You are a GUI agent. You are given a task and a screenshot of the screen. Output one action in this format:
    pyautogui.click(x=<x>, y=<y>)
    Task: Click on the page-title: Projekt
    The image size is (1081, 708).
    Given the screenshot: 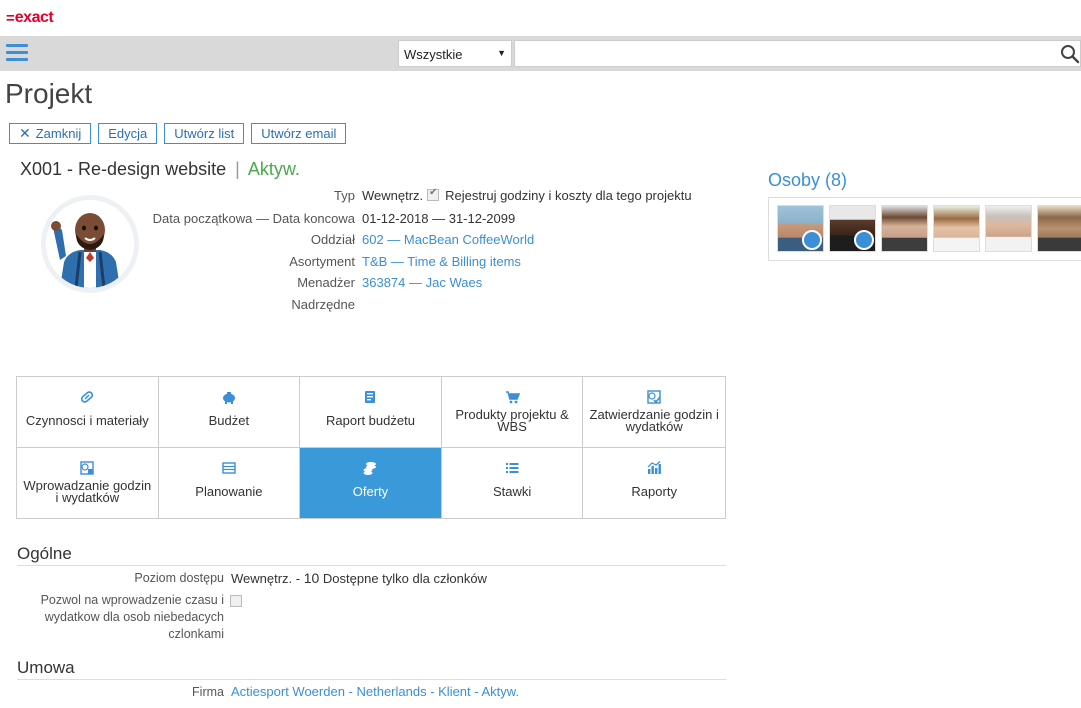 What is the action you would take?
    pyautogui.click(x=49, y=93)
    